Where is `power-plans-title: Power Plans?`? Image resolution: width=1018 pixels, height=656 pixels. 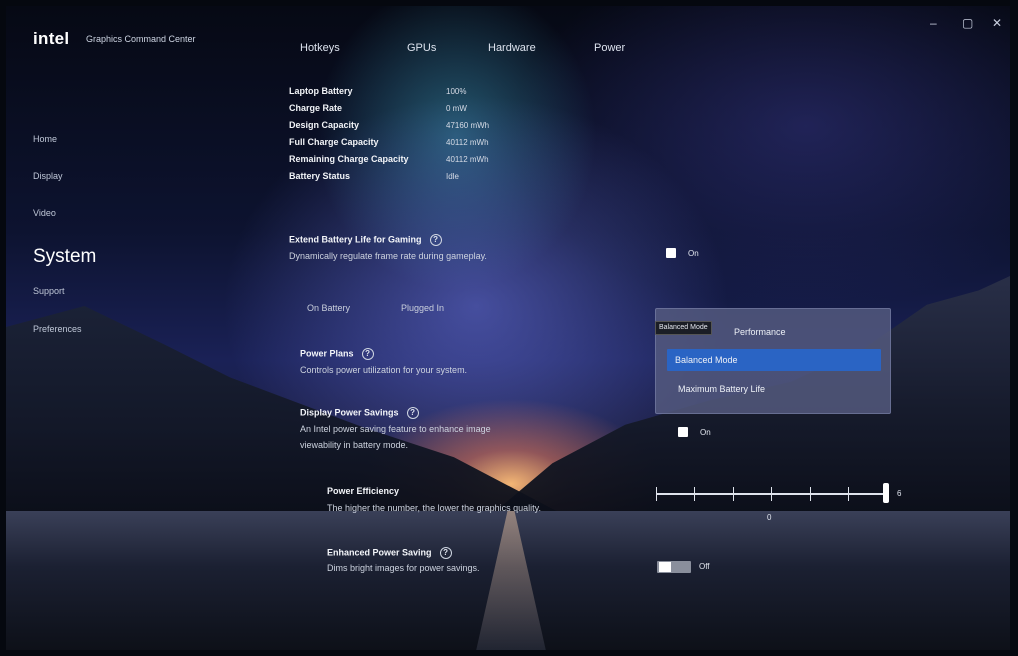
power-plans-title: Power Plans? is located at coordinates (337, 354).